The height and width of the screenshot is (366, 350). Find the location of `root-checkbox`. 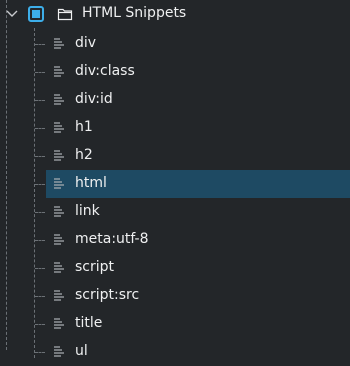

root-checkbox is located at coordinates (36, 14).